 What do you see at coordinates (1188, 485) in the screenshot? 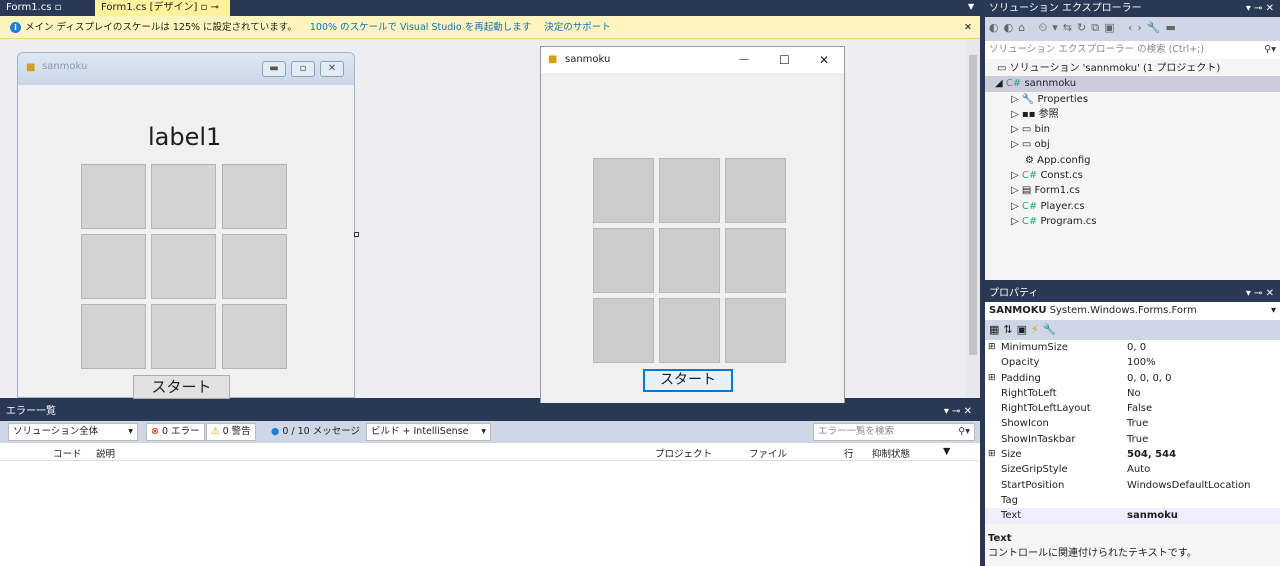
I see `property-value: WindowsDefaultLocation` at bounding box center [1188, 485].